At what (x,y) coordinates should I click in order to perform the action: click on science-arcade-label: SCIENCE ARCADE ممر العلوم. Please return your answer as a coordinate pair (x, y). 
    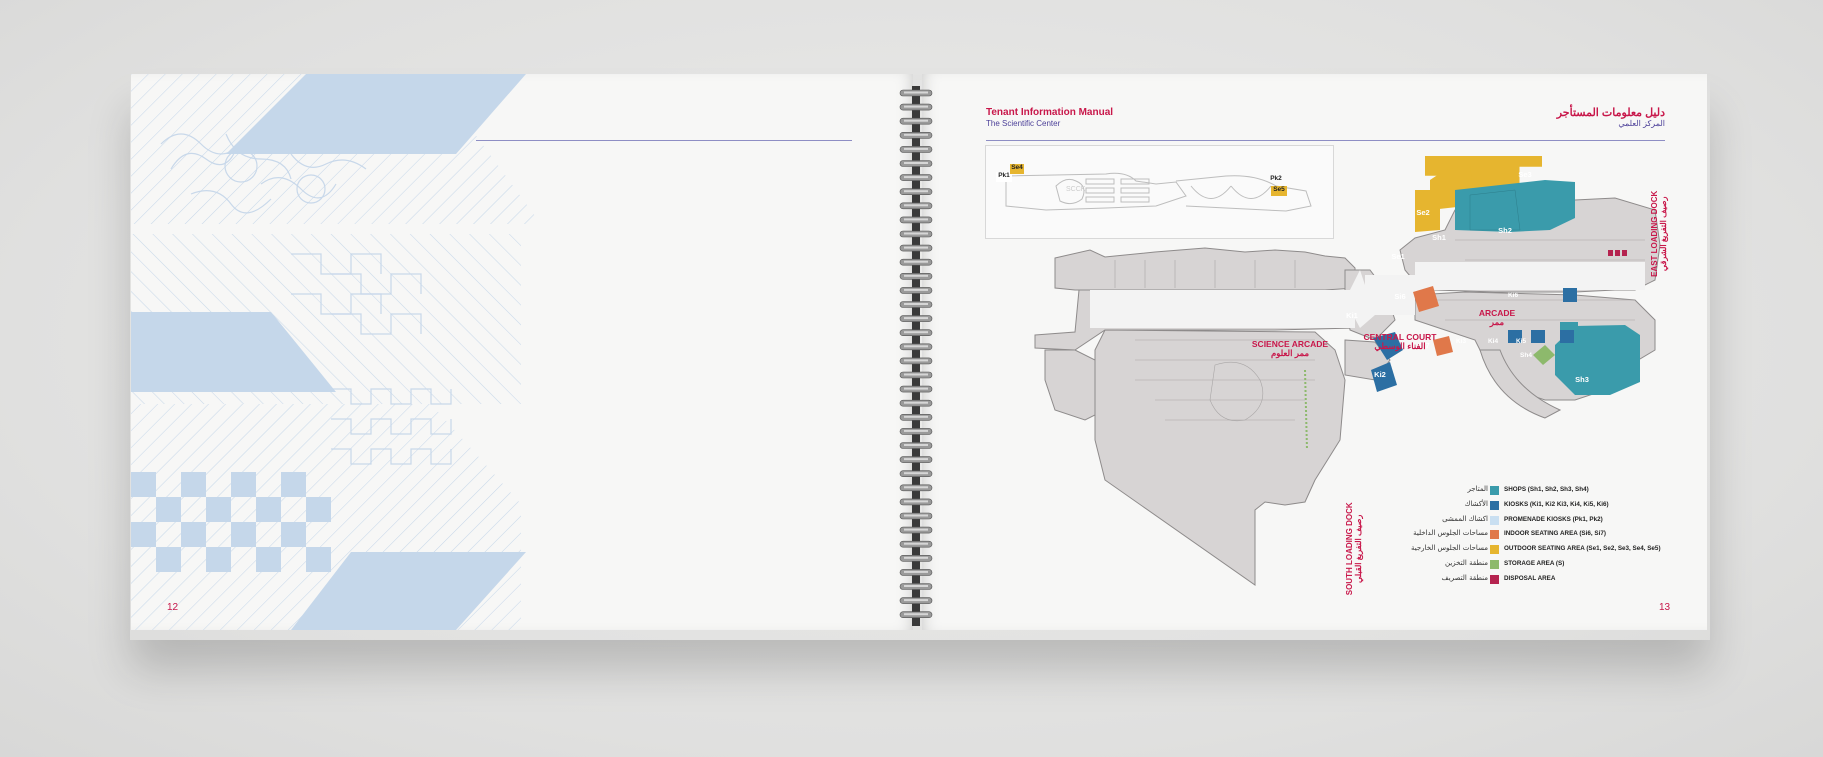
    Looking at the image, I should click on (1290, 349).